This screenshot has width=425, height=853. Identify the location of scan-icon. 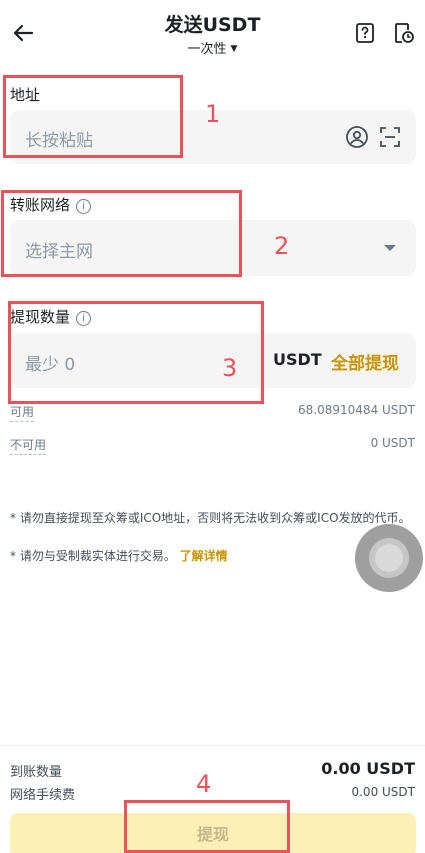
(390, 137).